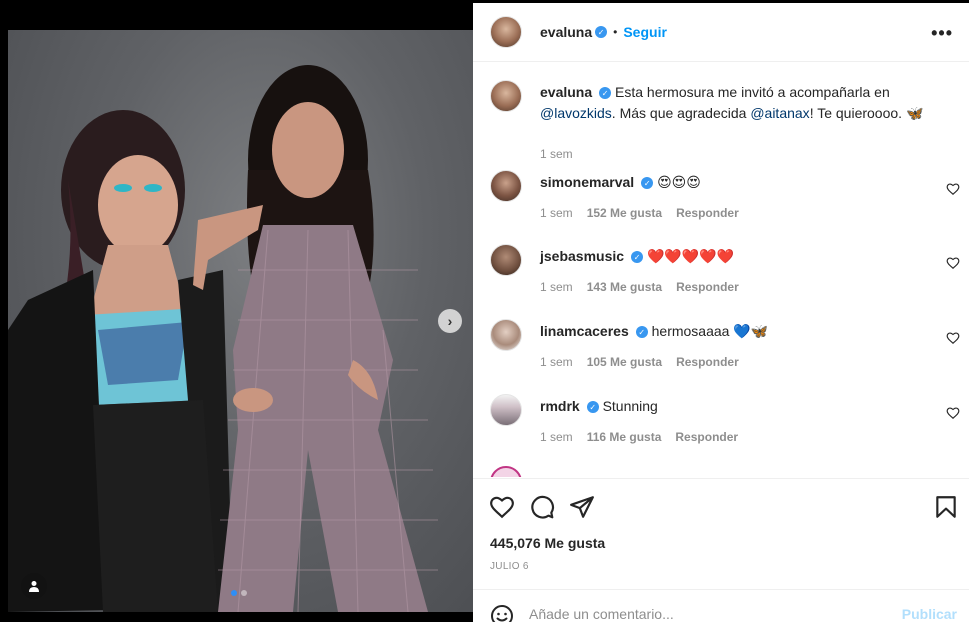 This screenshot has width=969, height=622. I want to click on comment-meta: 1 sem 116 Me gusta Responder, so click(639, 437).